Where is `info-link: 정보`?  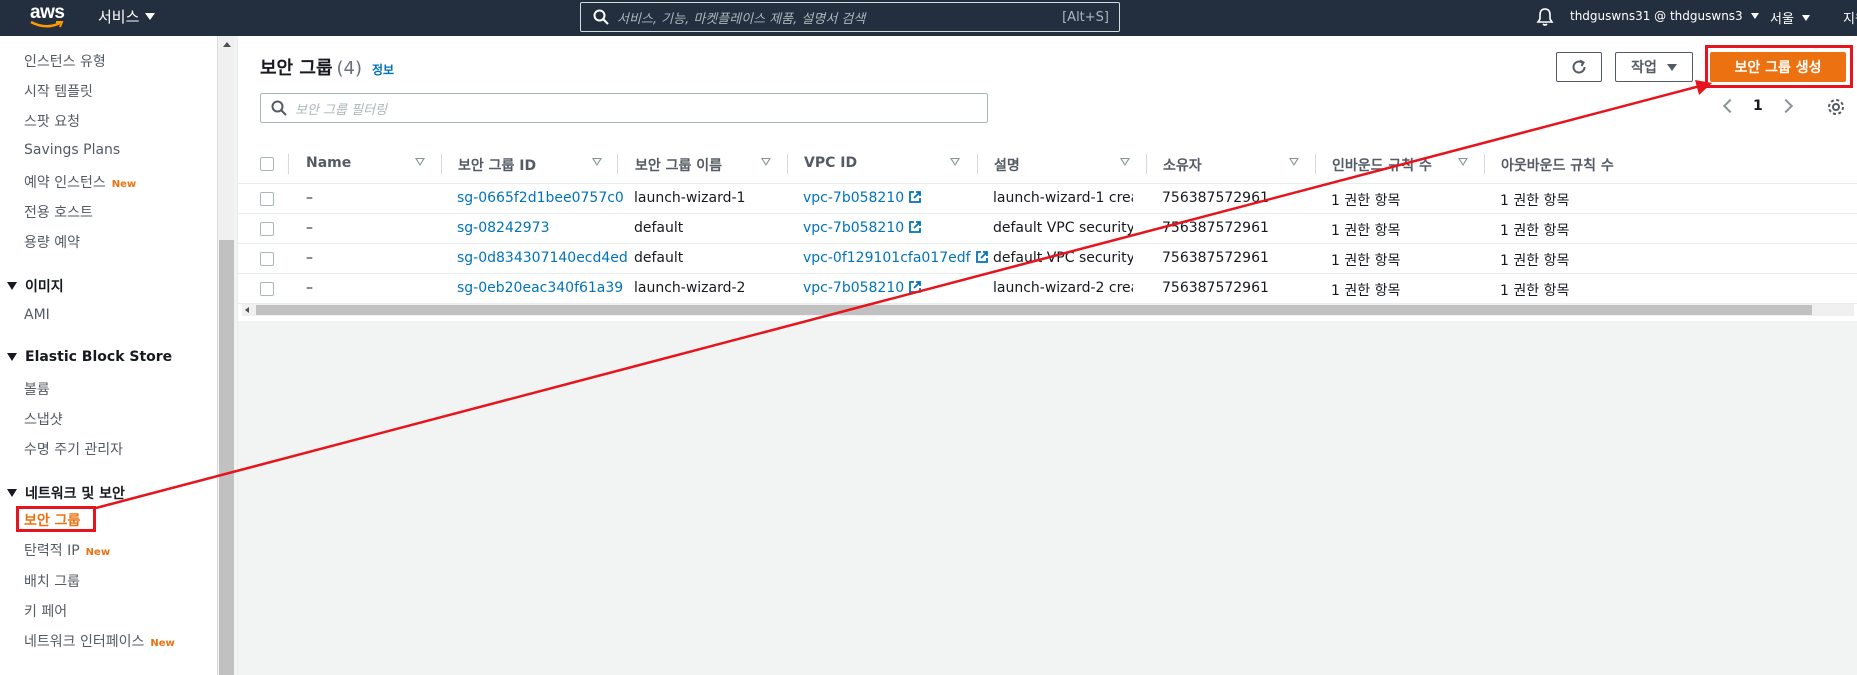 info-link: 정보 is located at coordinates (383, 70).